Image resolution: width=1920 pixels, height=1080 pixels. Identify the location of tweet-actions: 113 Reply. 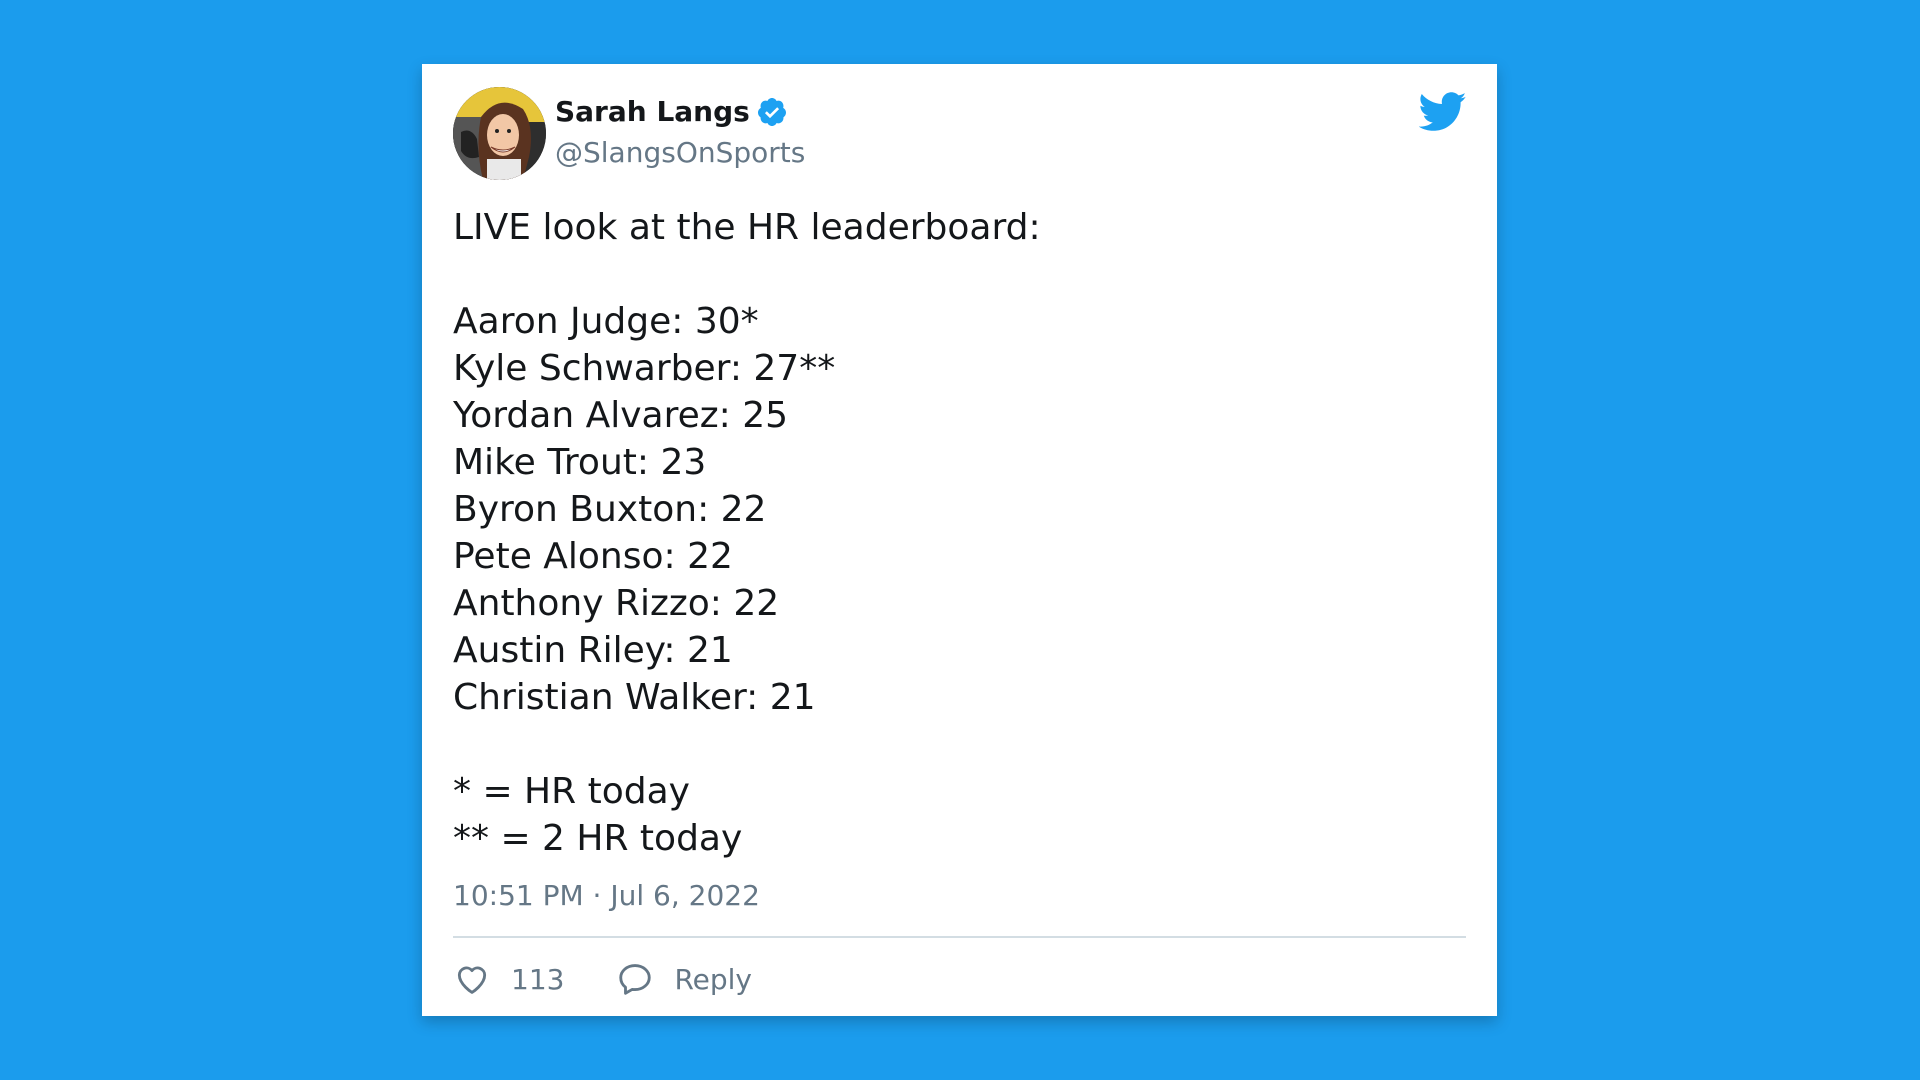
(602, 979).